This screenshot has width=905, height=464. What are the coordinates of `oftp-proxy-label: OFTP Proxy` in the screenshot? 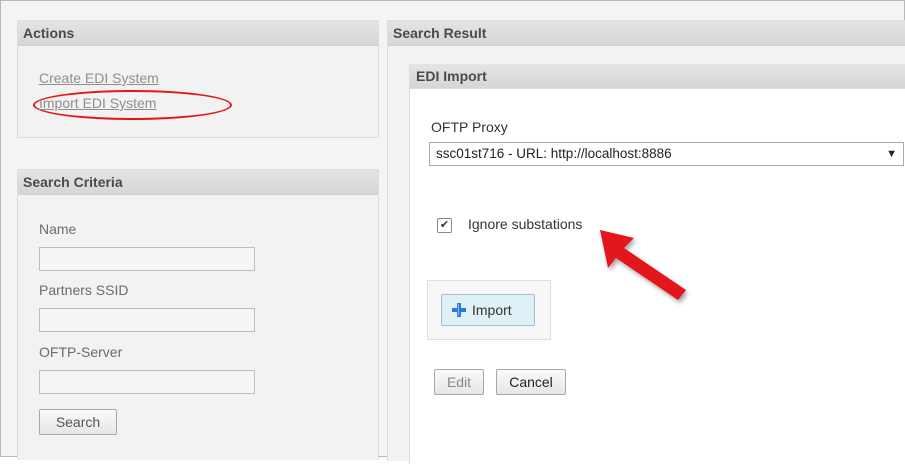 It's located at (469, 127).